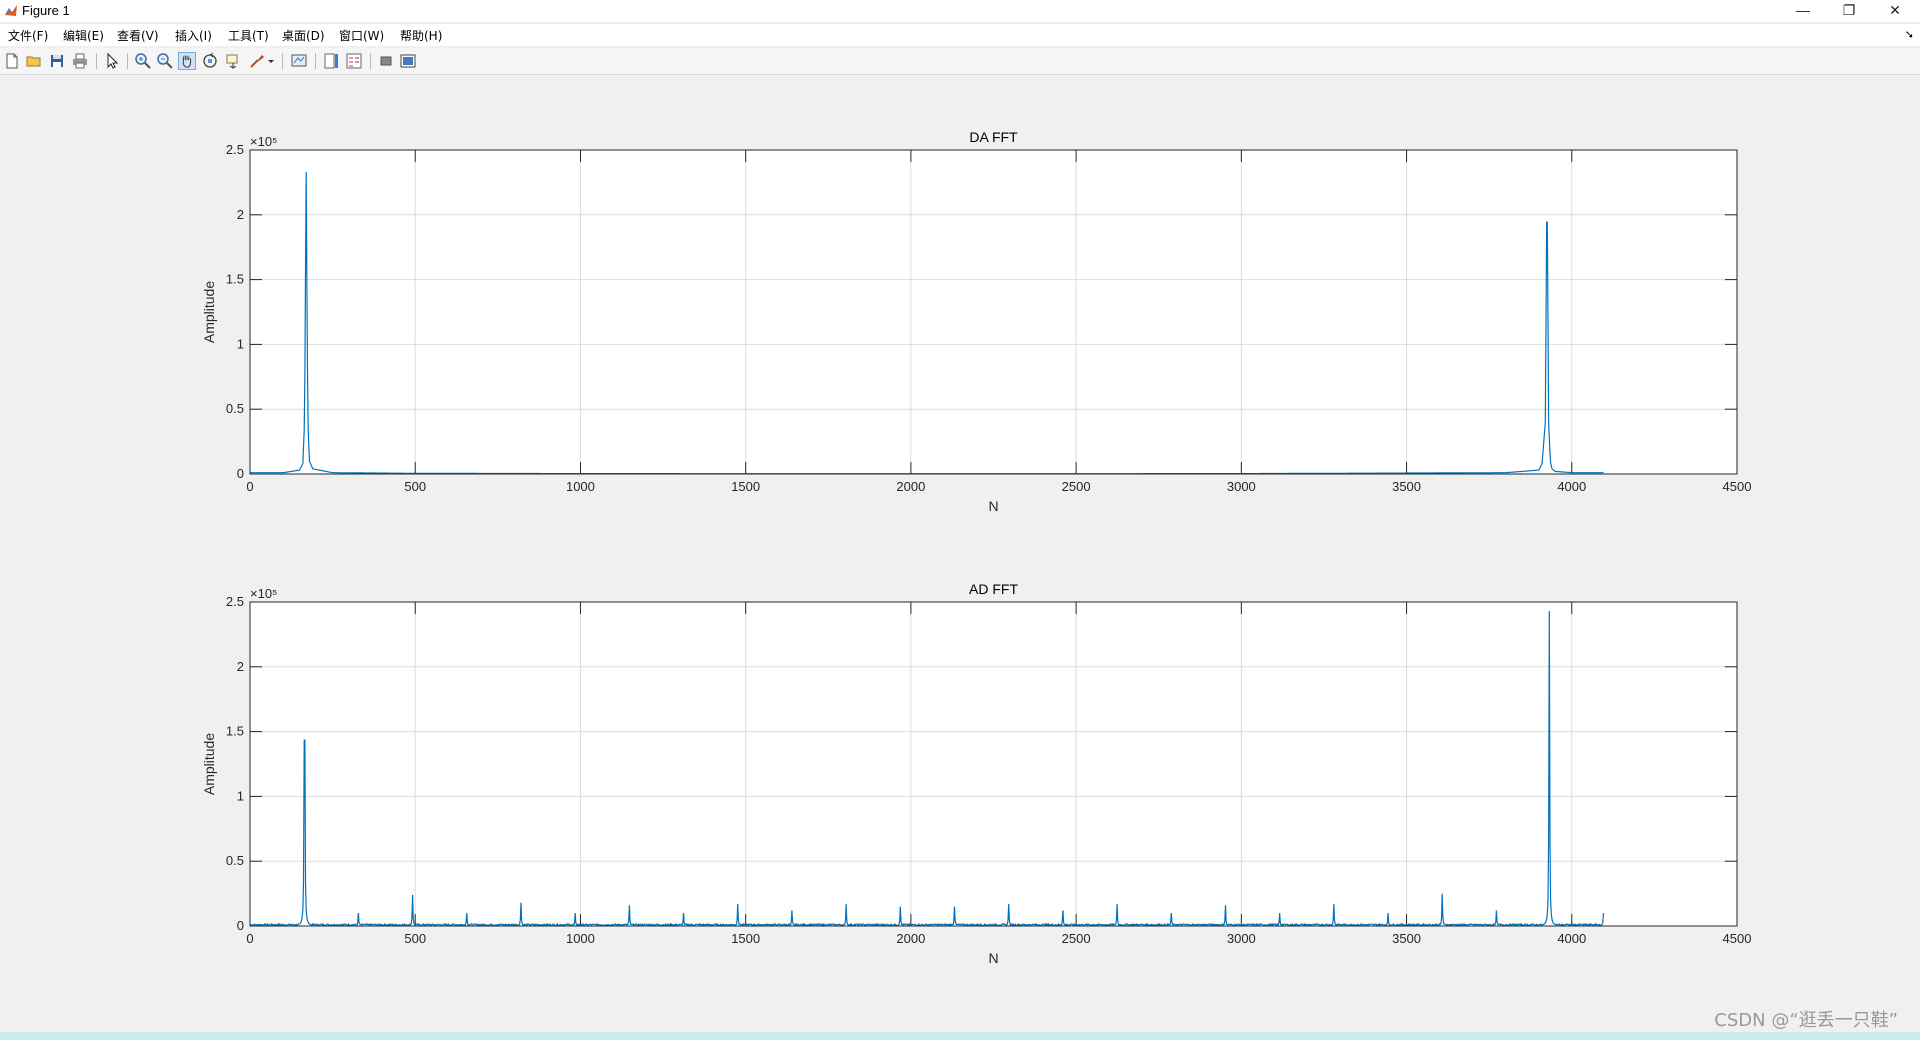  Describe the element at coordinates (187, 61) in the screenshot. I see `pan-hand-icon` at that location.